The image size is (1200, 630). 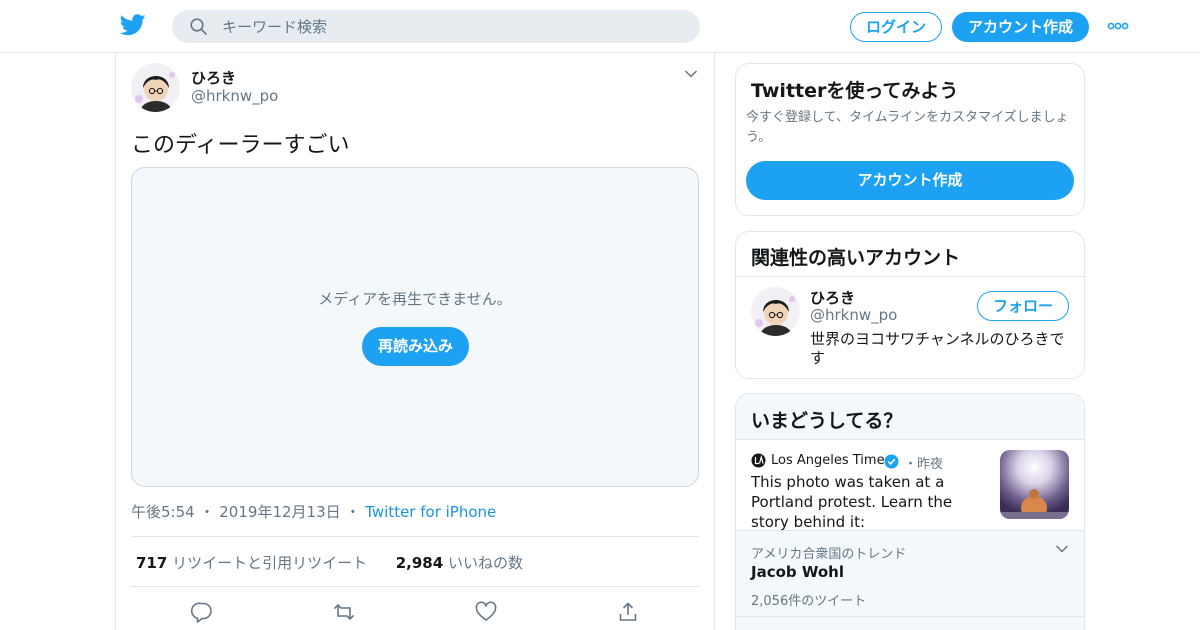 What do you see at coordinates (415, 299) in the screenshot?
I see `media-error-message: メディアを再生できません。` at bounding box center [415, 299].